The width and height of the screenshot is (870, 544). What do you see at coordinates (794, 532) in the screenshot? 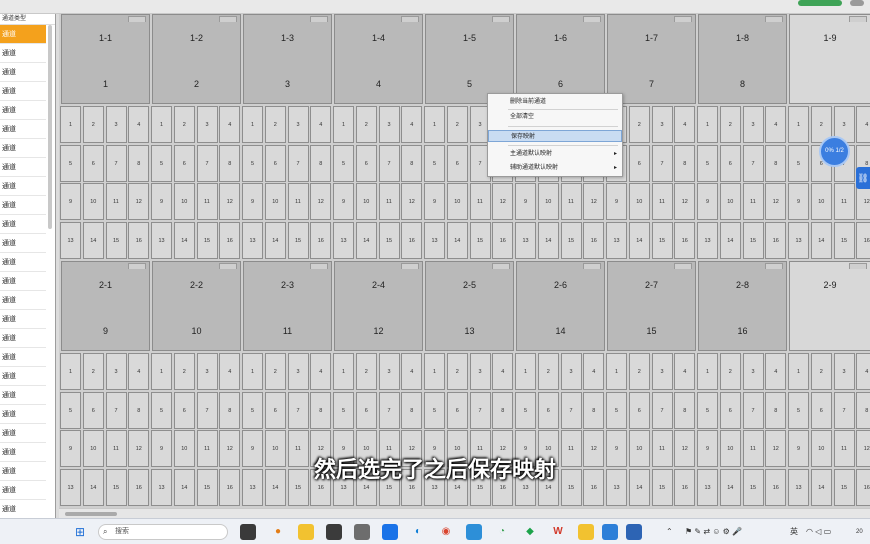
I see `tray-language: 英` at bounding box center [794, 532].